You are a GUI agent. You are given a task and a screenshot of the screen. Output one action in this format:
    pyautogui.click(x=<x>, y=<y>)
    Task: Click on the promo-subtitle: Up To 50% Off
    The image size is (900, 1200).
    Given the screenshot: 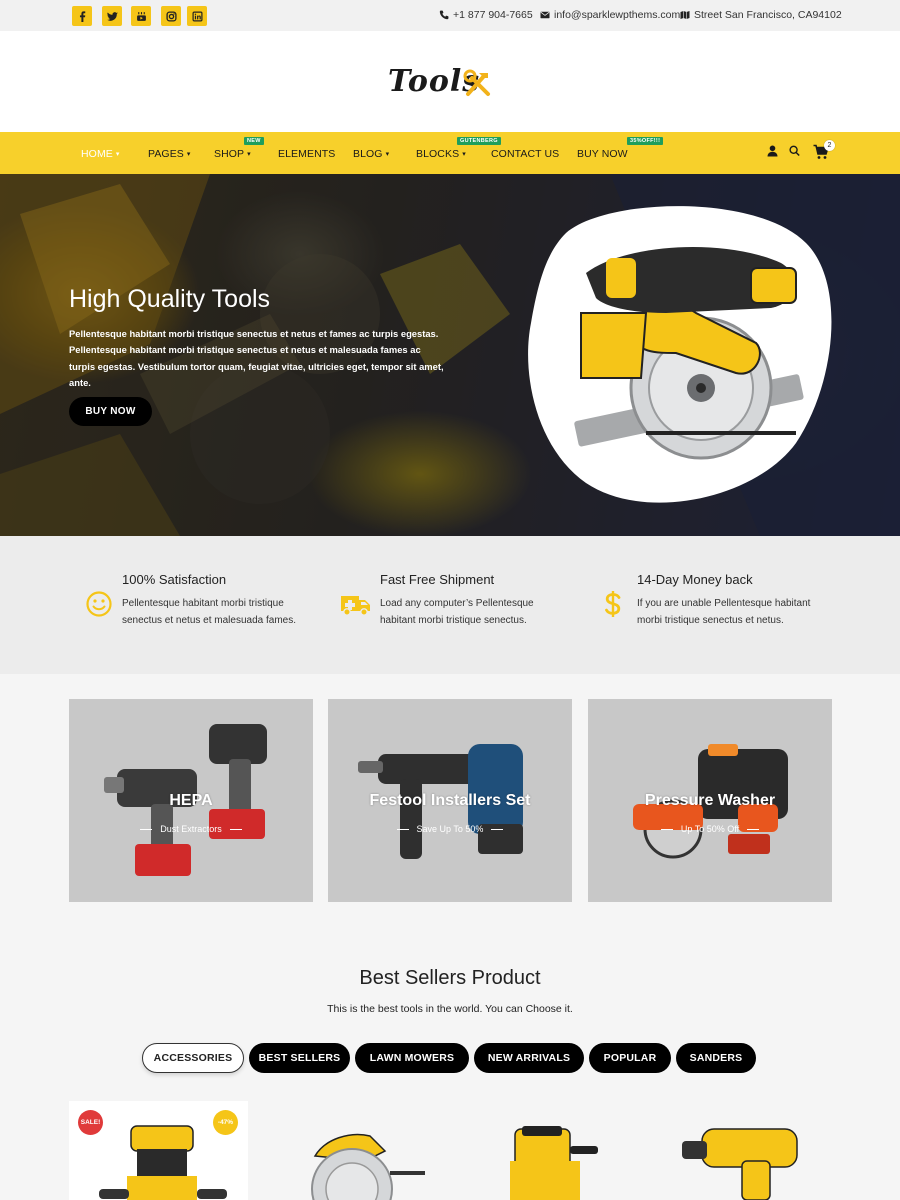 What is the action you would take?
    pyautogui.click(x=710, y=829)
    